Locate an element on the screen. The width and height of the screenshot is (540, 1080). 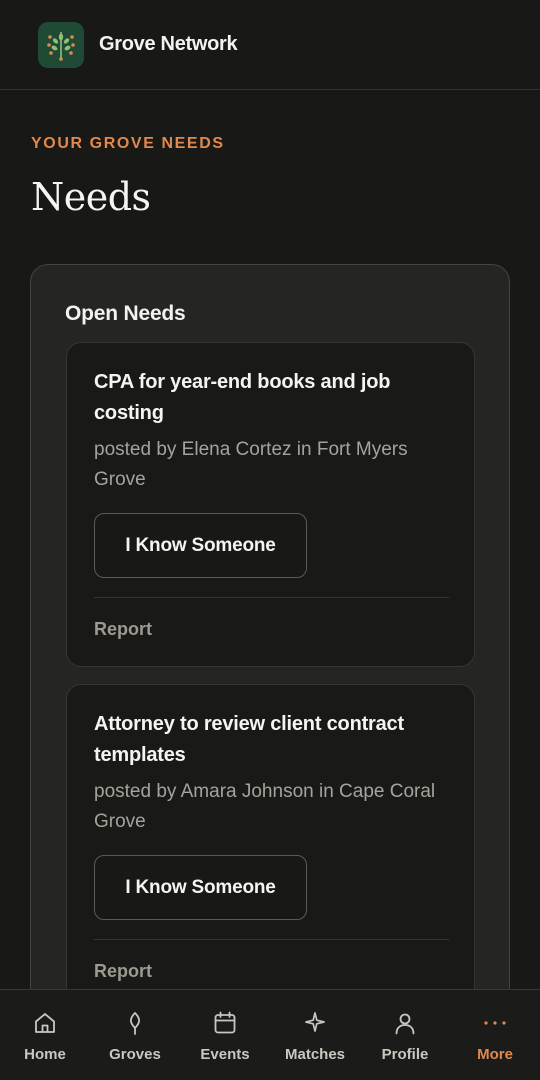
more-dots-icon is located at coordinates (495, 1023).